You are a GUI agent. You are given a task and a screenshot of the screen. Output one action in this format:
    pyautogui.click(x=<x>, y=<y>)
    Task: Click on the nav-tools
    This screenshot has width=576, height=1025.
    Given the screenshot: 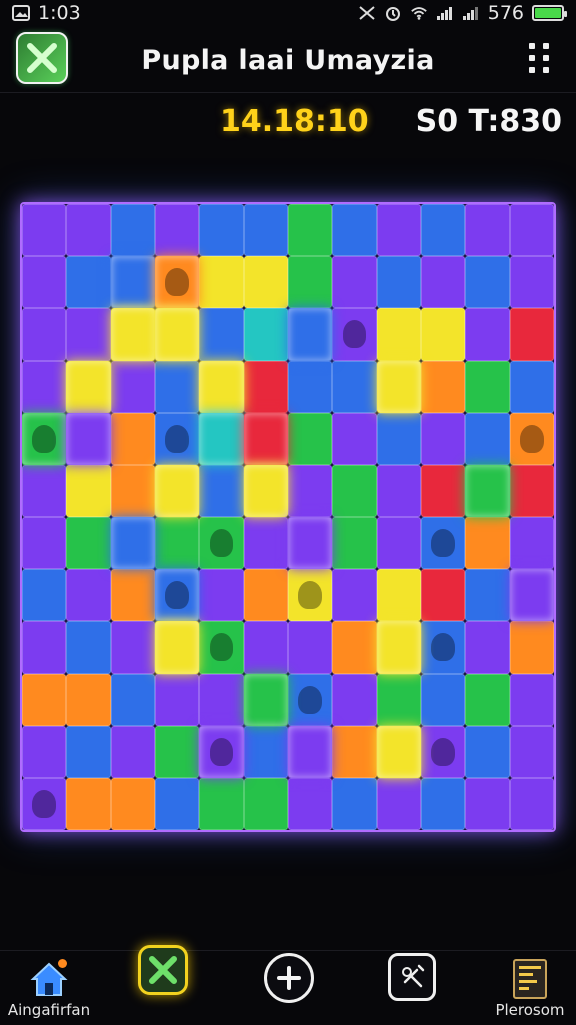 What is the action you would take?
    pyautogui.click(x=412, y=988)
    